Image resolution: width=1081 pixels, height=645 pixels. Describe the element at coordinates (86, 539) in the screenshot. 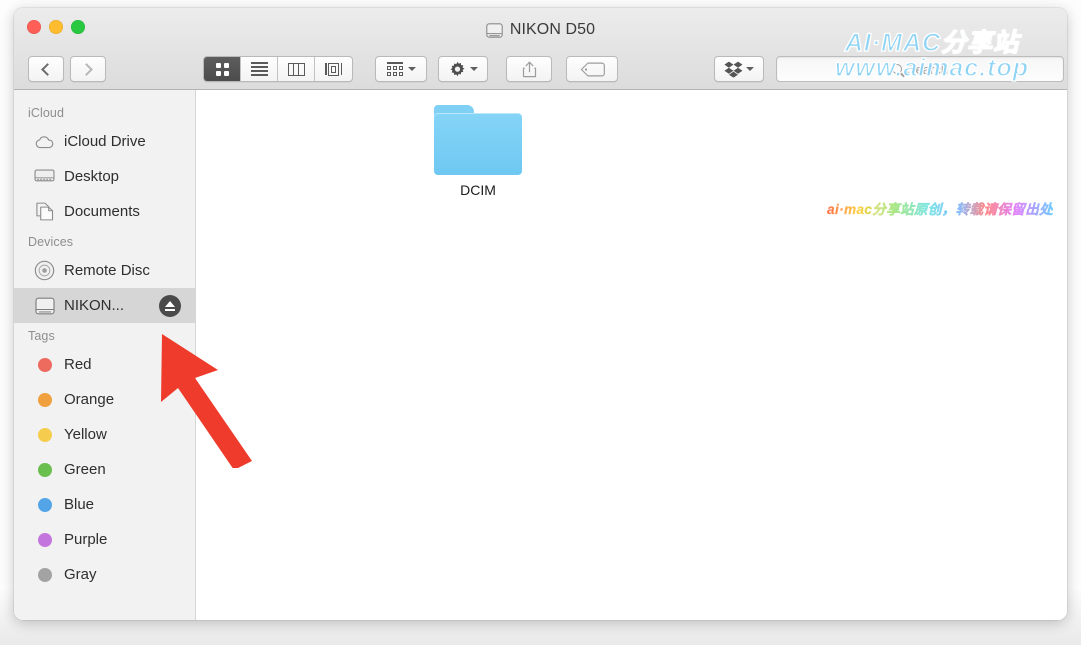

I see `sidebar-item-label: Purple` at that location.